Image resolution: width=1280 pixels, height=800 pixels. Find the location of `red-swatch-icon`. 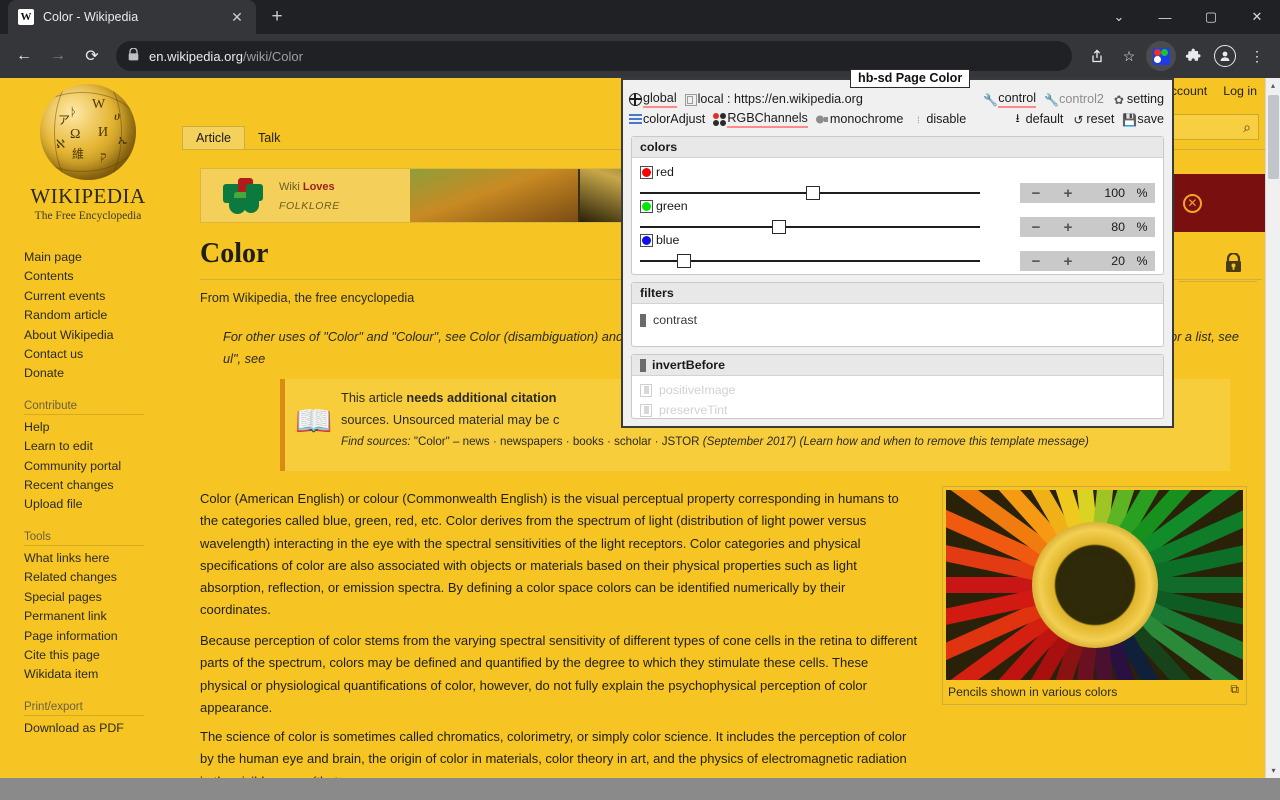

red-swatch-icon is located at coordinates (646, 172).